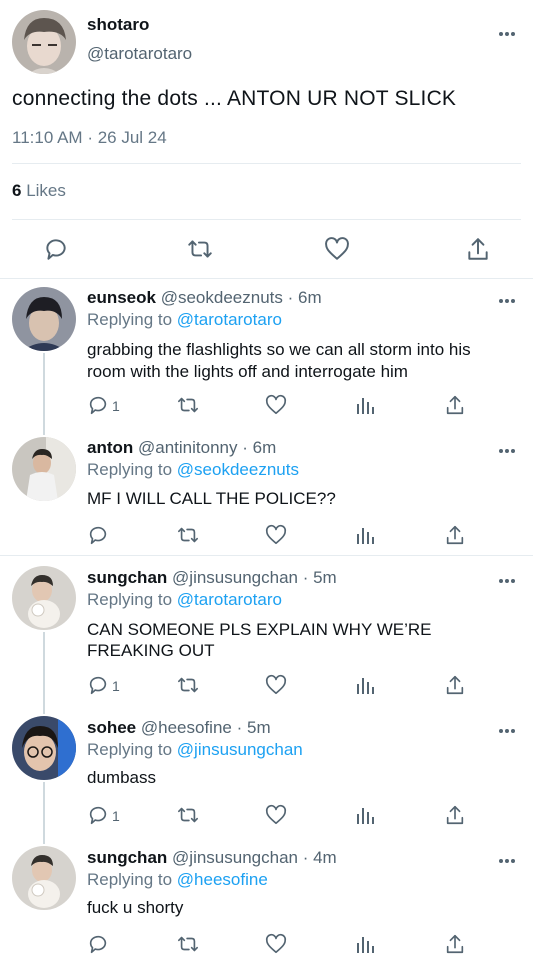 The width and height of the screenshot is (533, 960). What do you see at coordinates (211, 498) in the screenshot?
I see `reply-text: MF I WILL CALL THE POLICE??` at bounding box center [211, 498].